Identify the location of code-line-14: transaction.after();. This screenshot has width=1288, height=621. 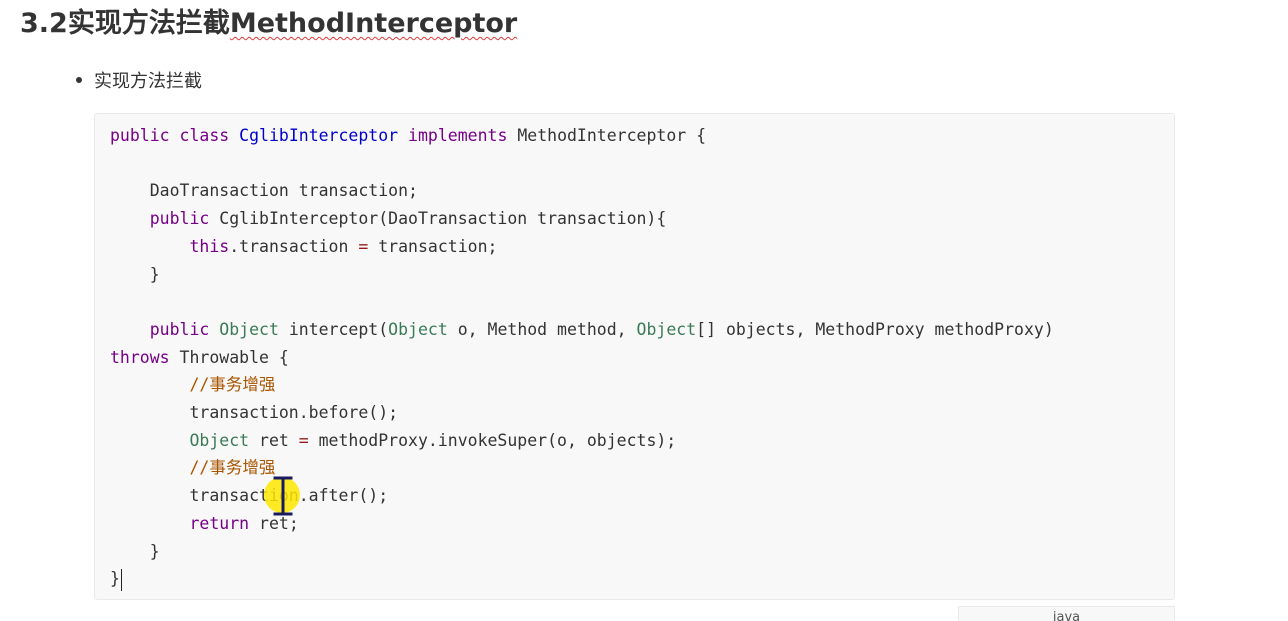
(249, 495).